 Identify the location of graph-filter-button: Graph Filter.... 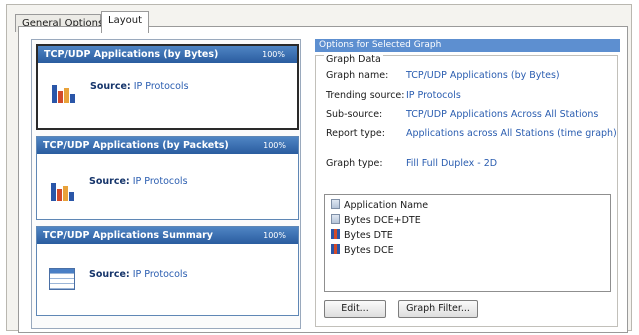
(438, 309).